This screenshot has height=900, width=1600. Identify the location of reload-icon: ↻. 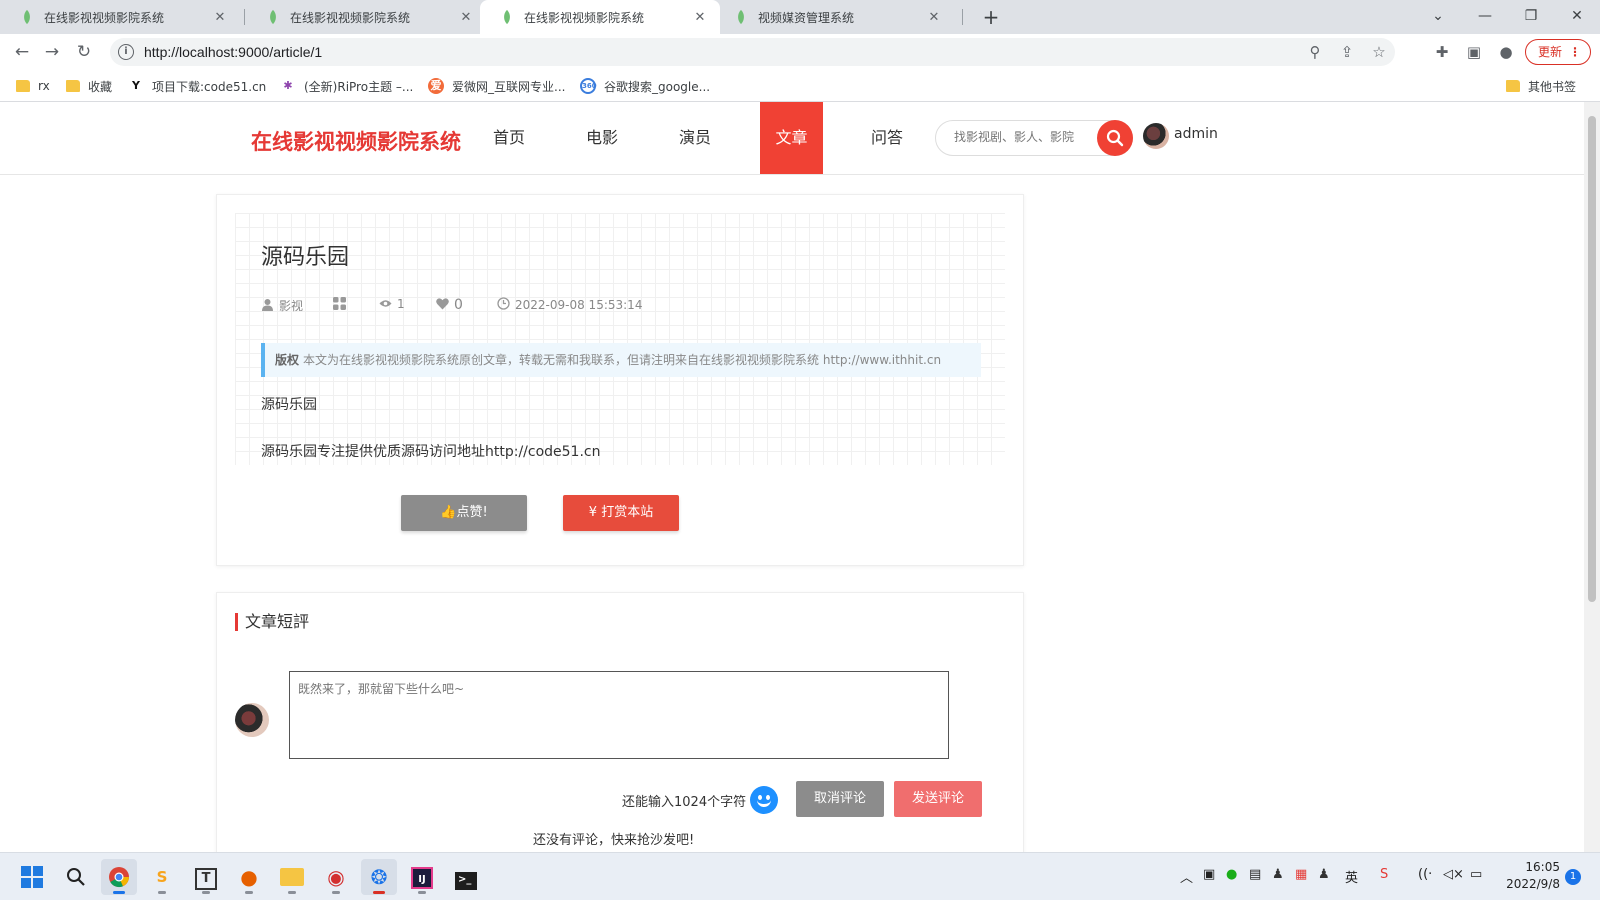
(84, 52).